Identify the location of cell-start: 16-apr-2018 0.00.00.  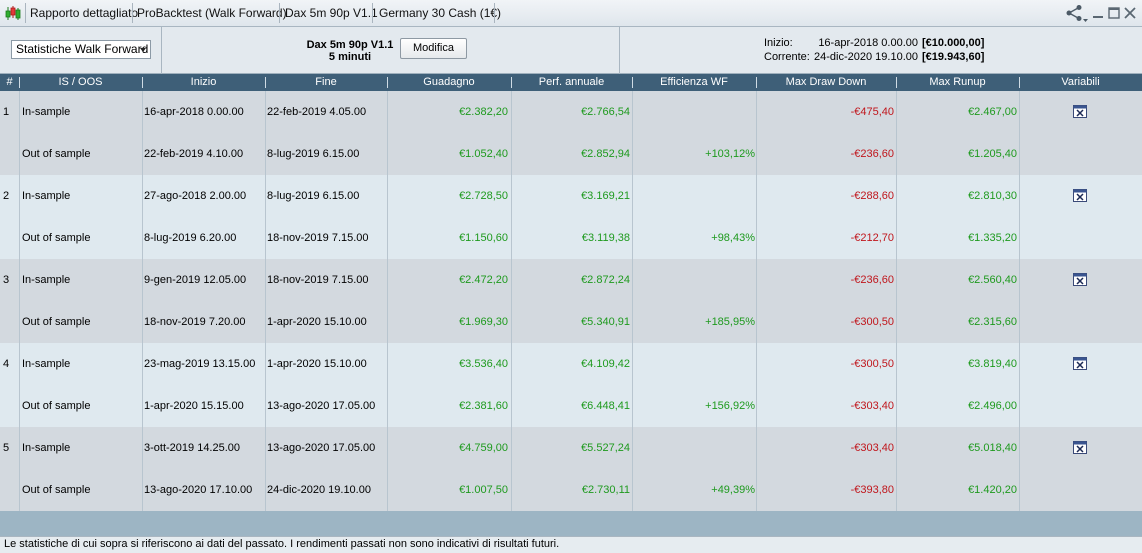
(194, 112).